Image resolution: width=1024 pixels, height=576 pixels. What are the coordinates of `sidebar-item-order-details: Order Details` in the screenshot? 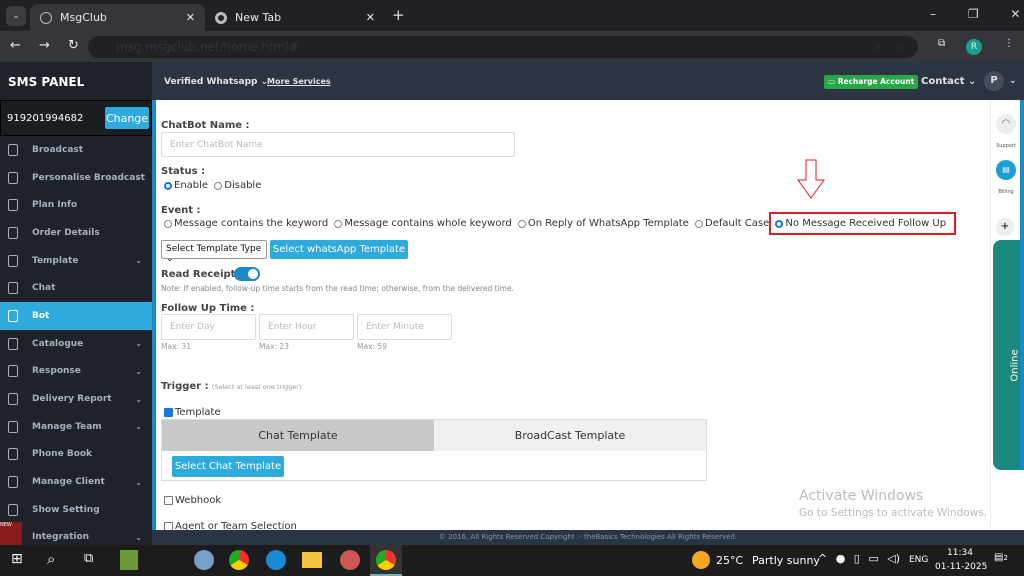 It's located at (76, 233).